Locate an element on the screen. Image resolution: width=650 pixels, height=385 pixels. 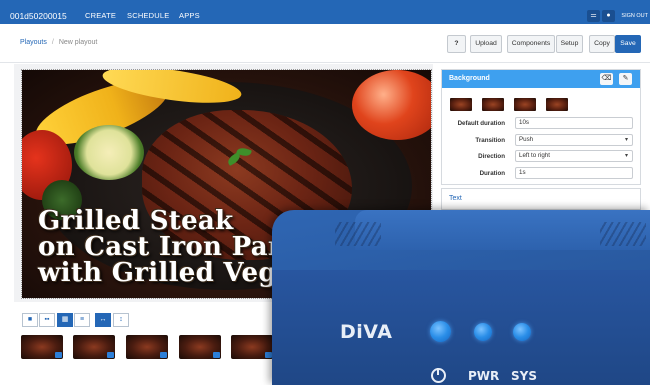
sys-led is located at coordinates (522, 332).